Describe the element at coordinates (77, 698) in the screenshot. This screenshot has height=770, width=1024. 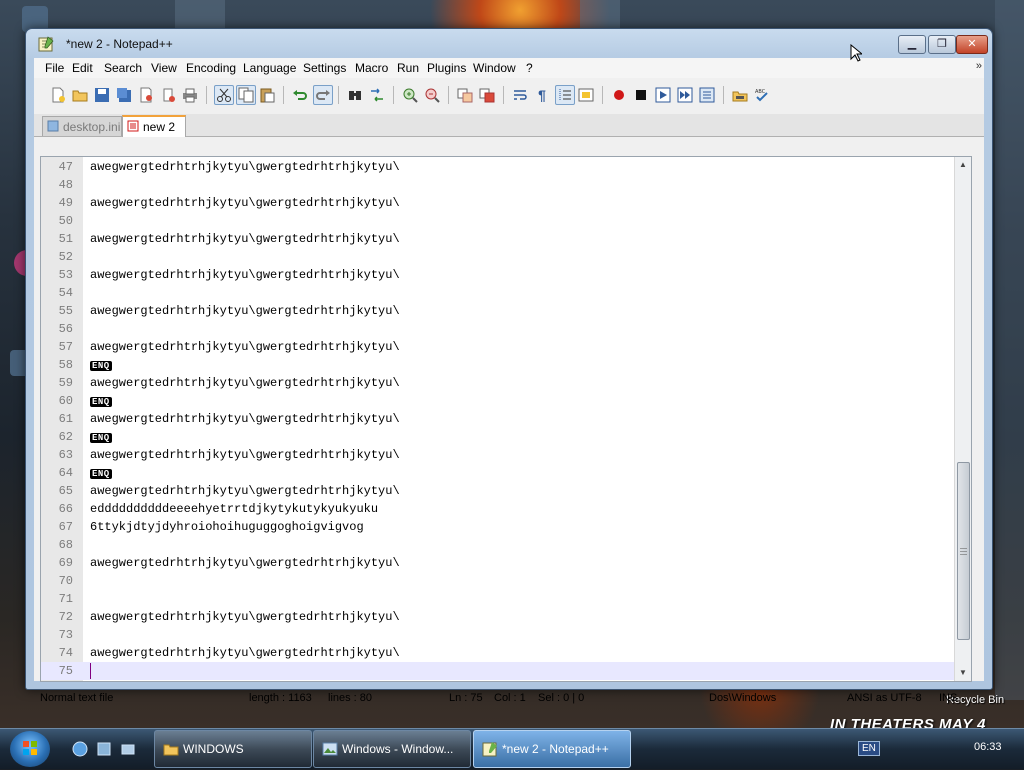
I see `status-file-type: Normal text file` at that location.